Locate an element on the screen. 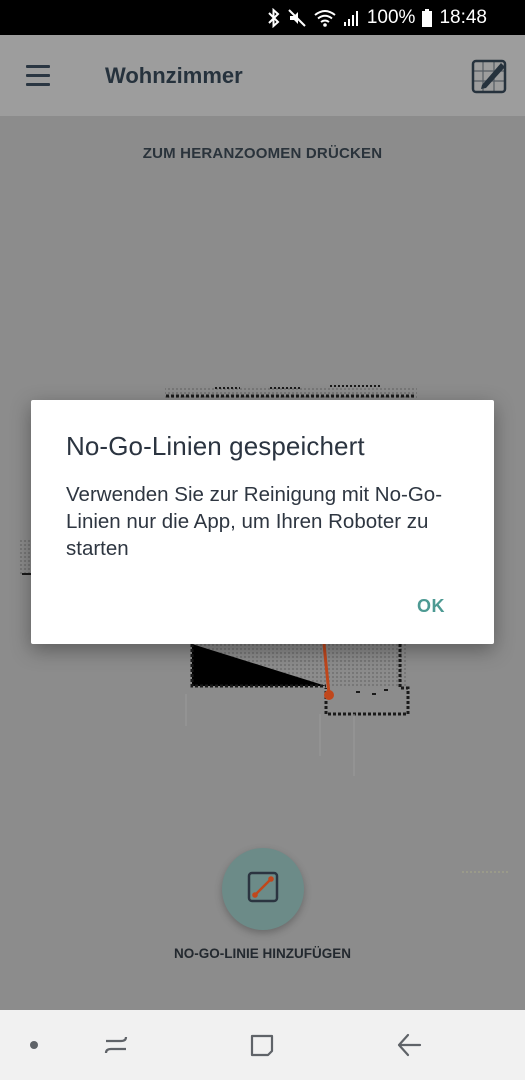  edit-map-icon is located at coordinates (489, 76).